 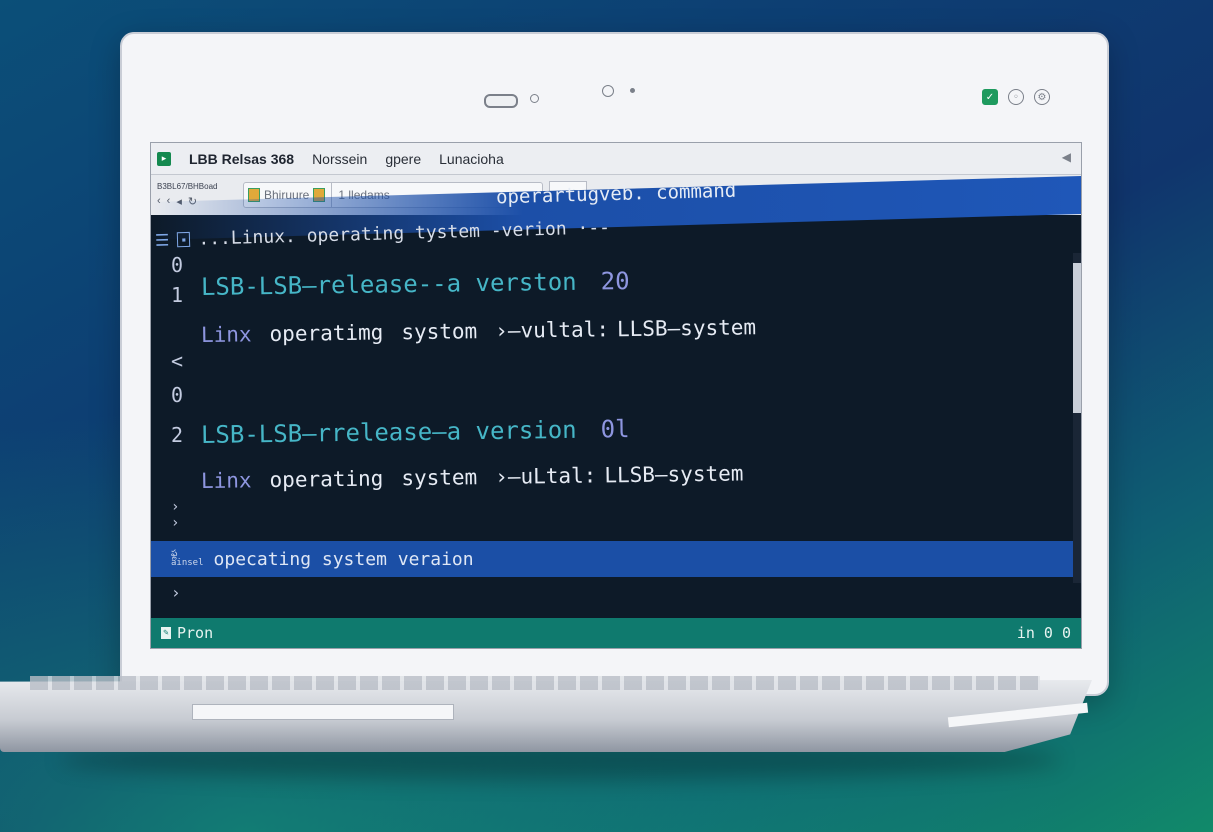 What do you see at coordinates (1043, 633) in the screenshot?
I see `status-right-text: in 0 0` at bounding box center [1043, 633].